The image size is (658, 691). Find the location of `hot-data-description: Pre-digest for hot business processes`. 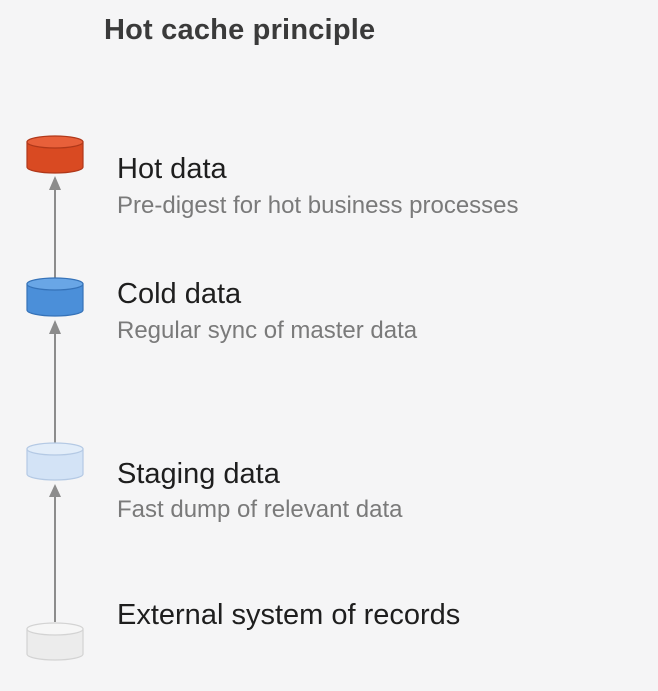

hot-data-description: Pre-digest for hot business processes is located at coordinates (318, 205).